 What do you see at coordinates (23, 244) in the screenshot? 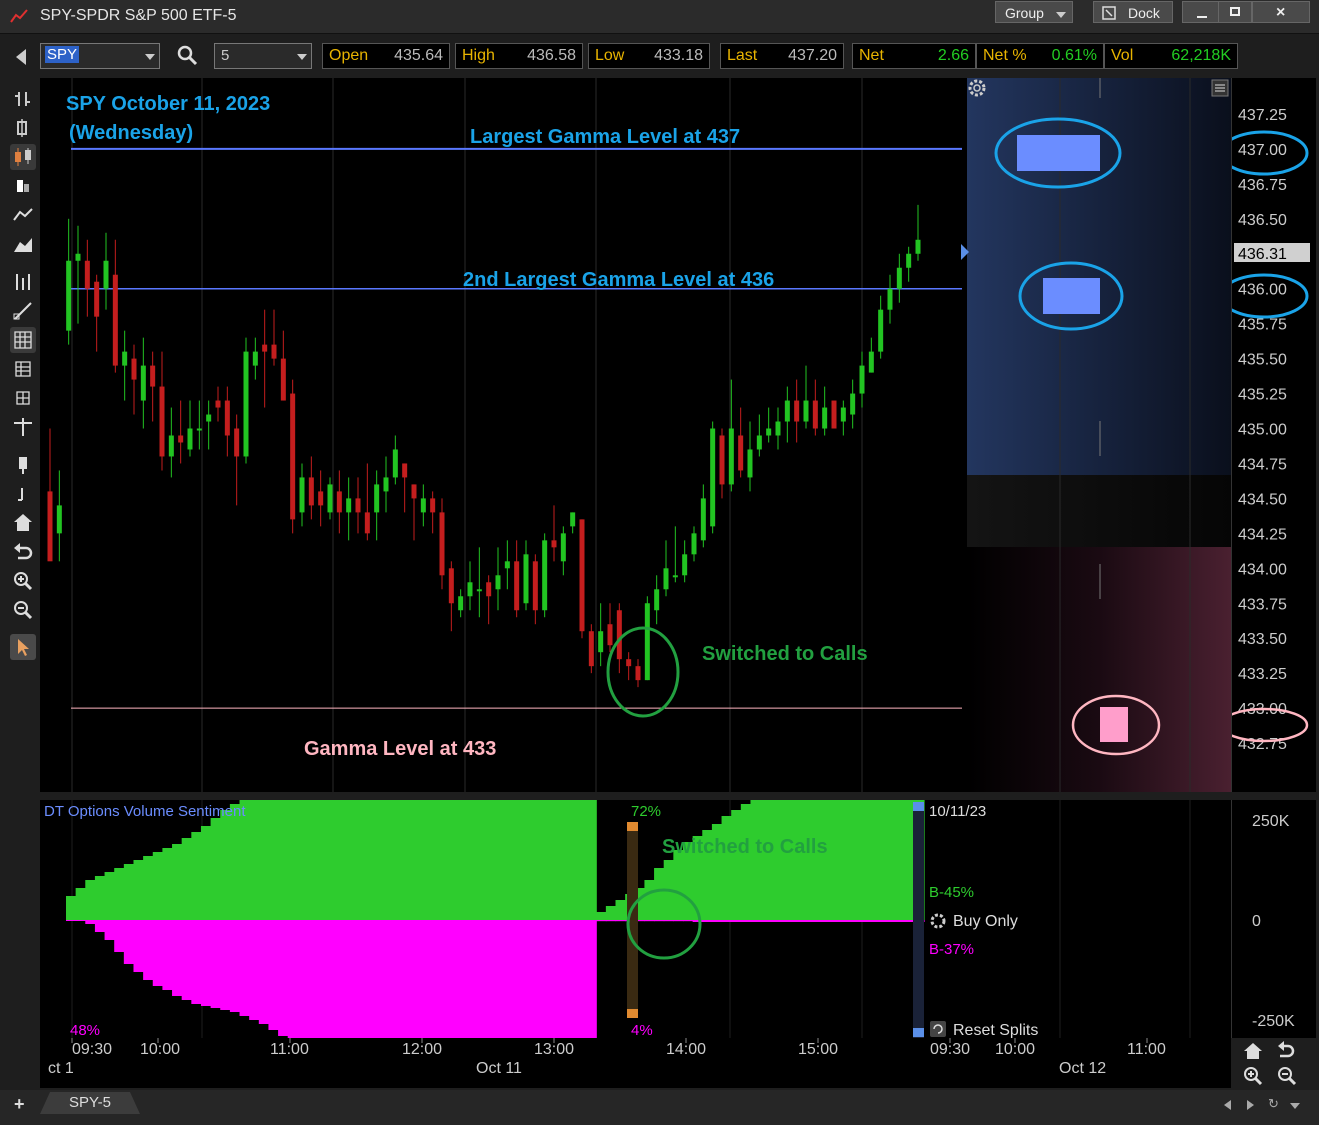
I see `area-chart-tool` at bounding box center [23, 244].